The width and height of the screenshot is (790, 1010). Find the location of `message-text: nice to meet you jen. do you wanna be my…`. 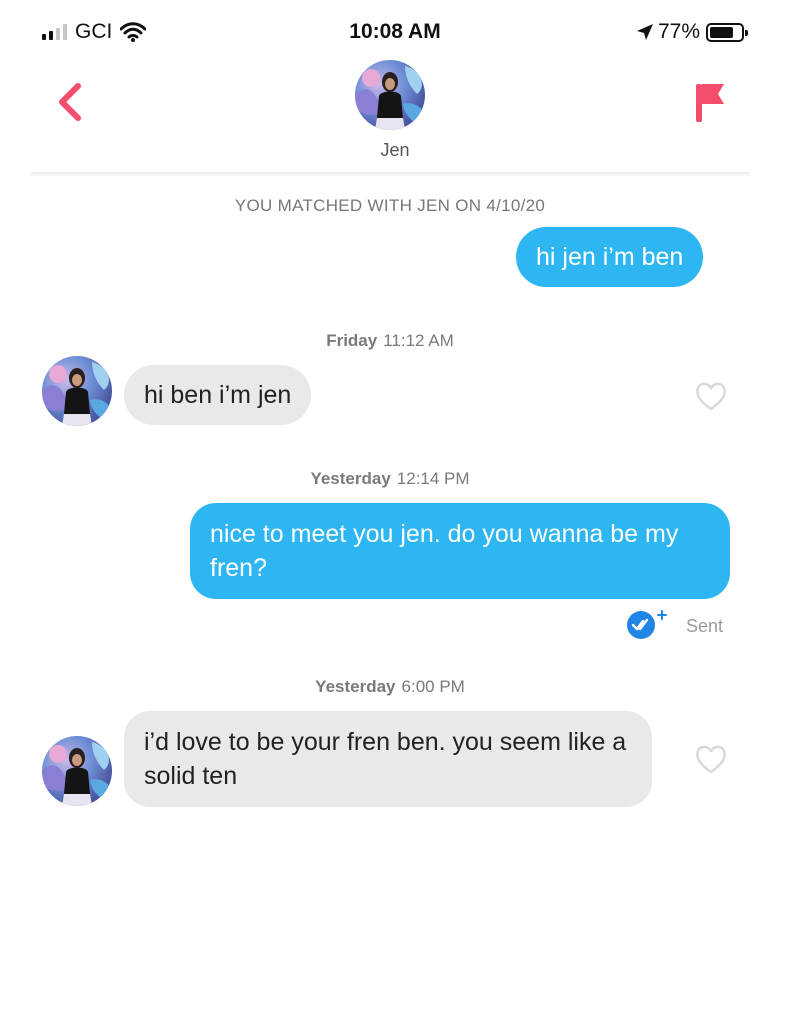

message-text: nice to meet you jen. do you wanna be my… is located at coordinates (444, 551).